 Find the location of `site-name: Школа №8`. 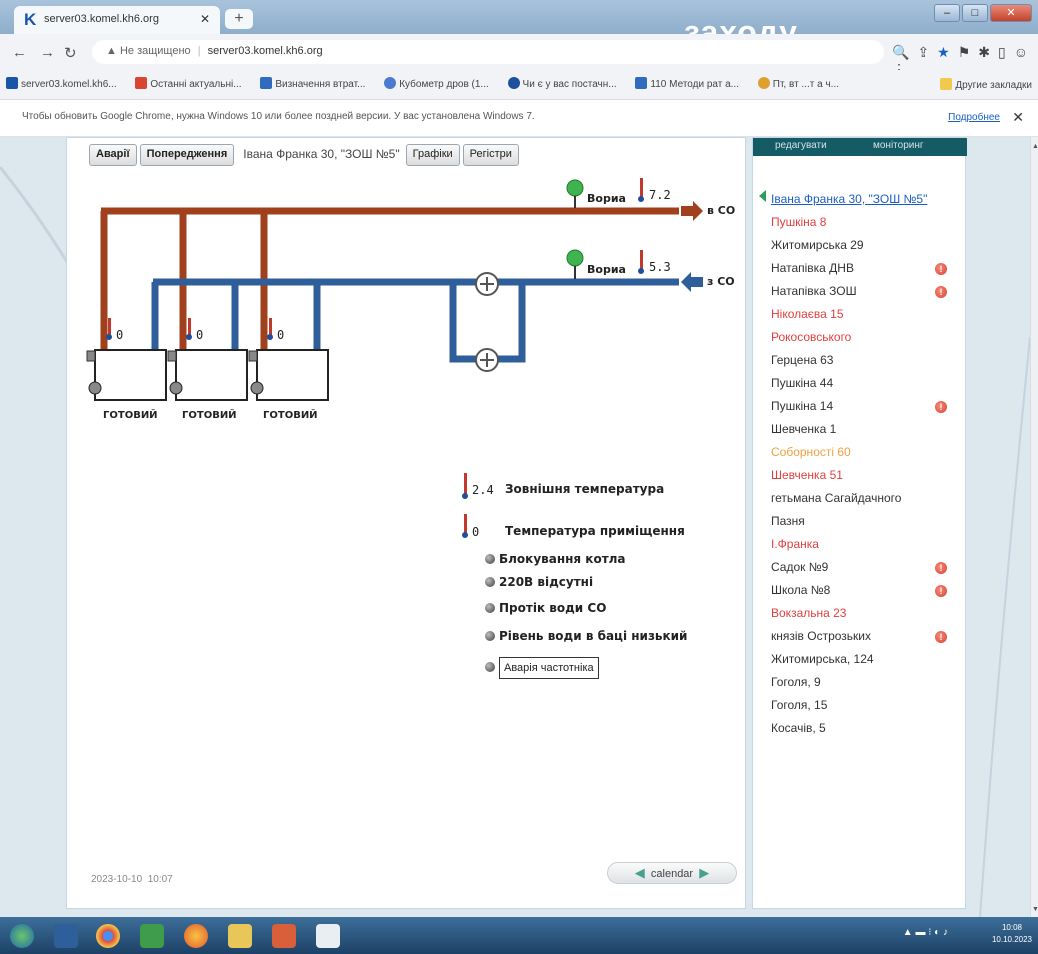

site-name: Школа №8 is located at coordinates (801, 590).